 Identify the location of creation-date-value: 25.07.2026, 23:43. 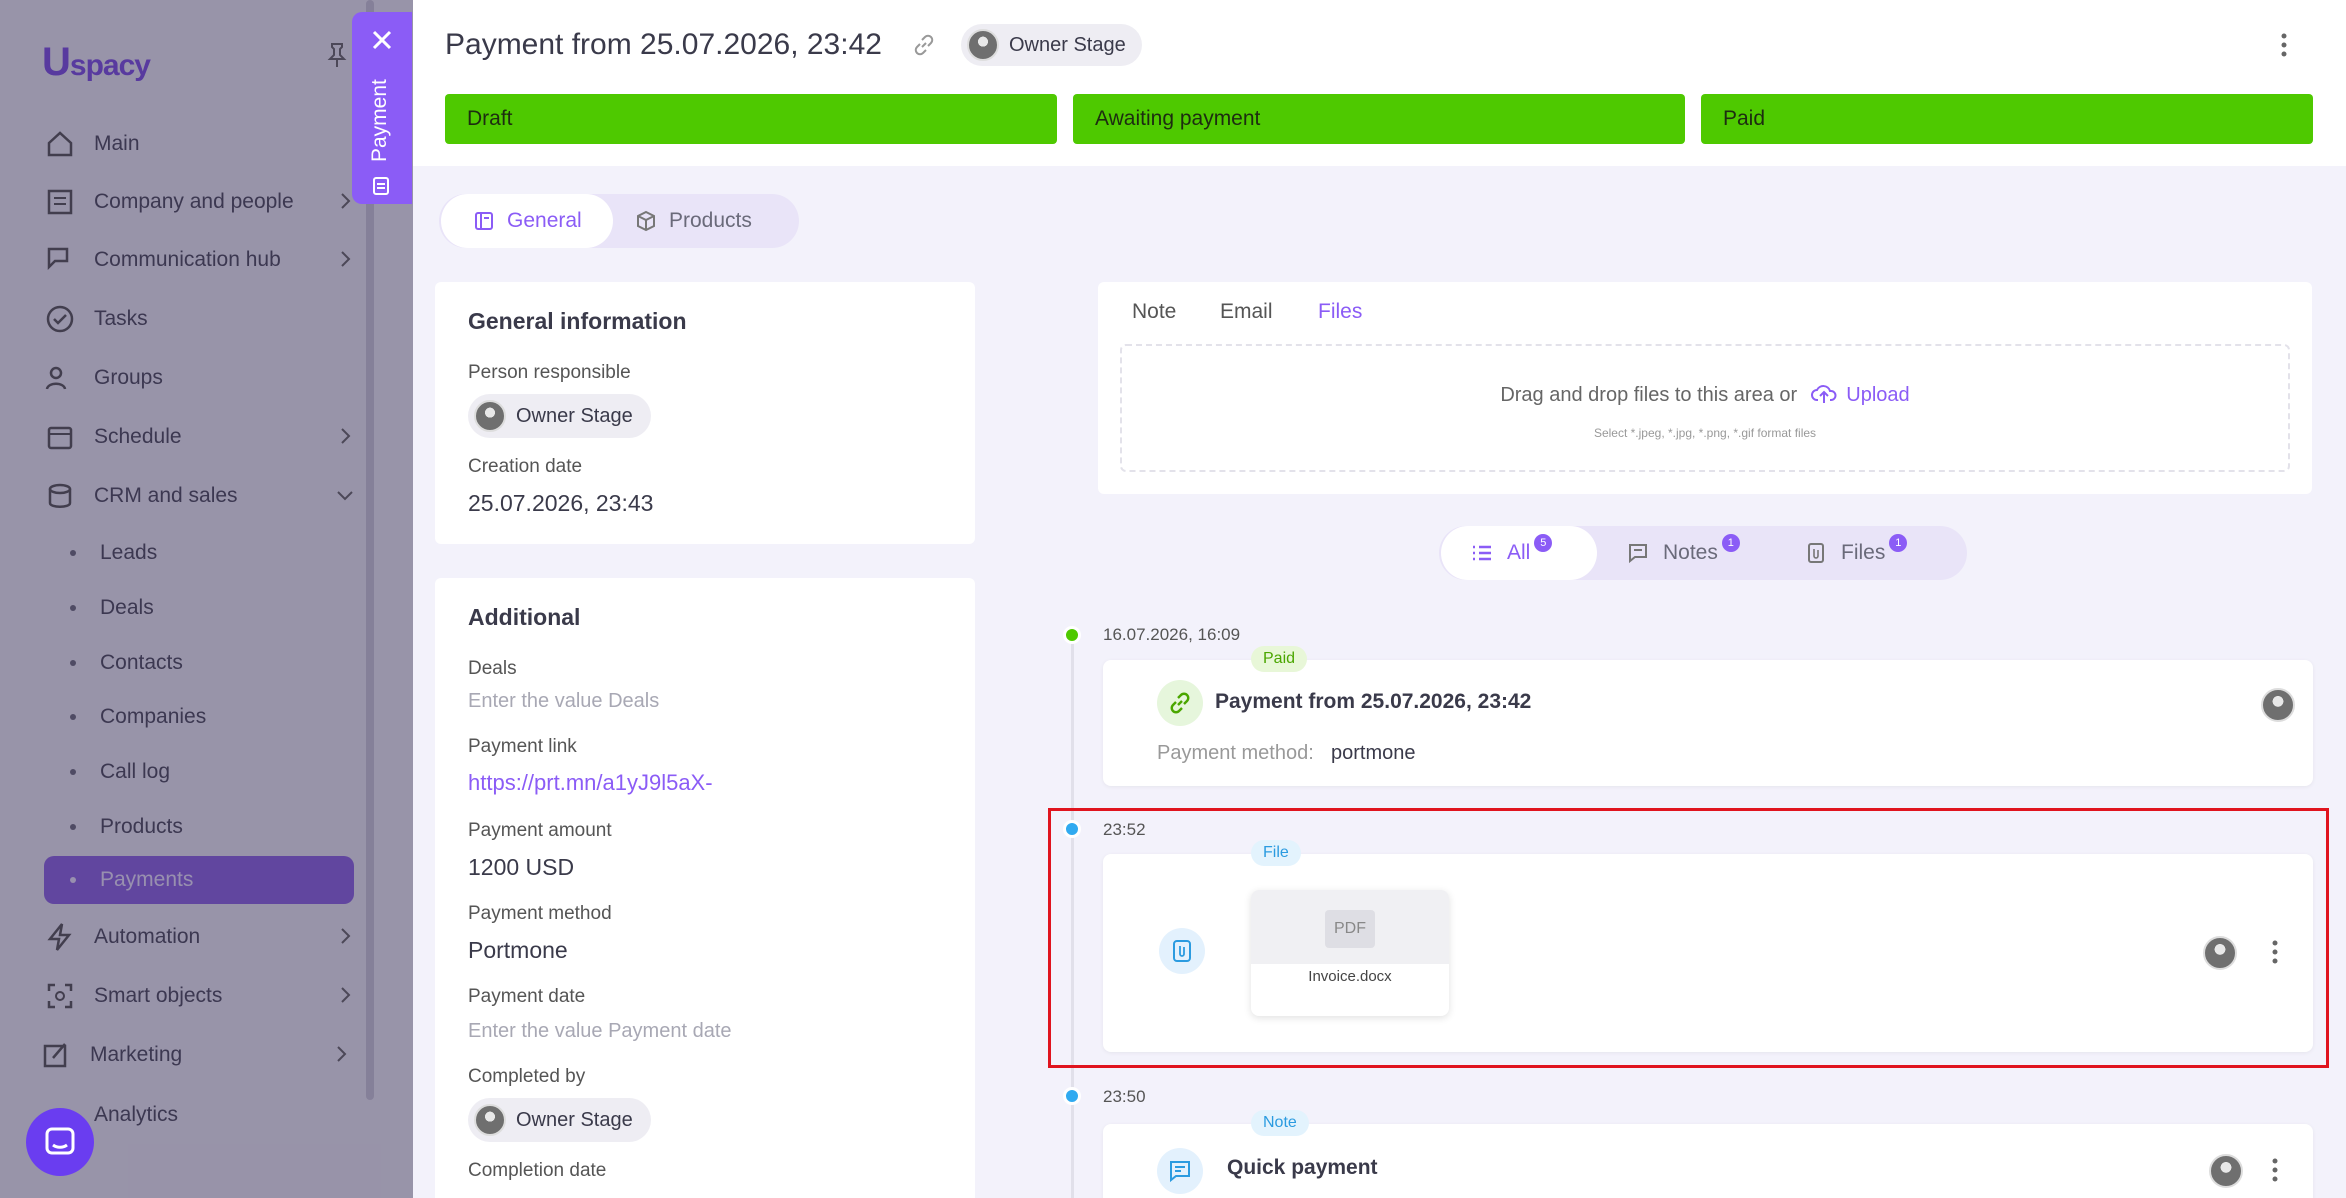
(561, 503).